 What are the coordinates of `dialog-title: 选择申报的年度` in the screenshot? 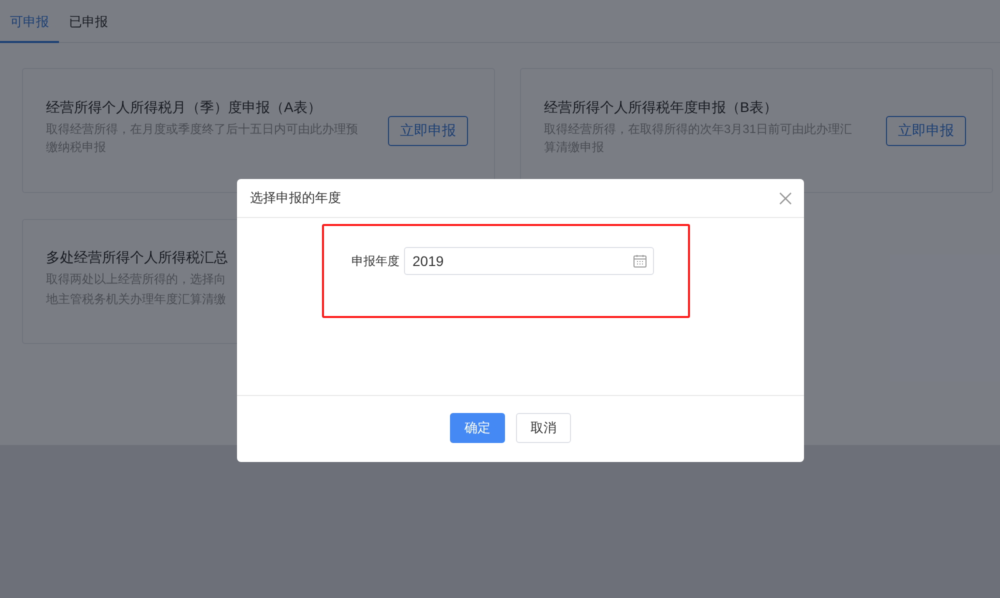 It's located at (295, 198).